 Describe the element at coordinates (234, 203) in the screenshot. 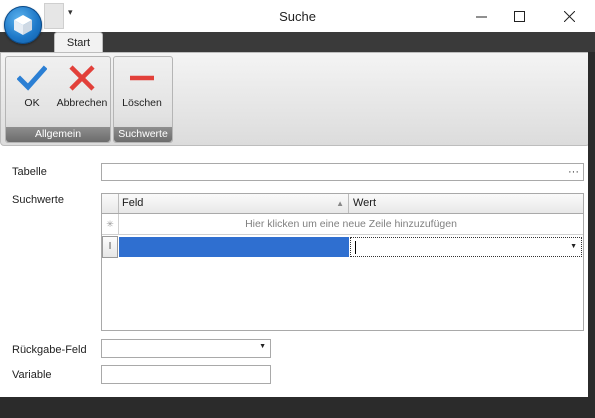

I see `column-header-feld: Feld ▲` at that location.